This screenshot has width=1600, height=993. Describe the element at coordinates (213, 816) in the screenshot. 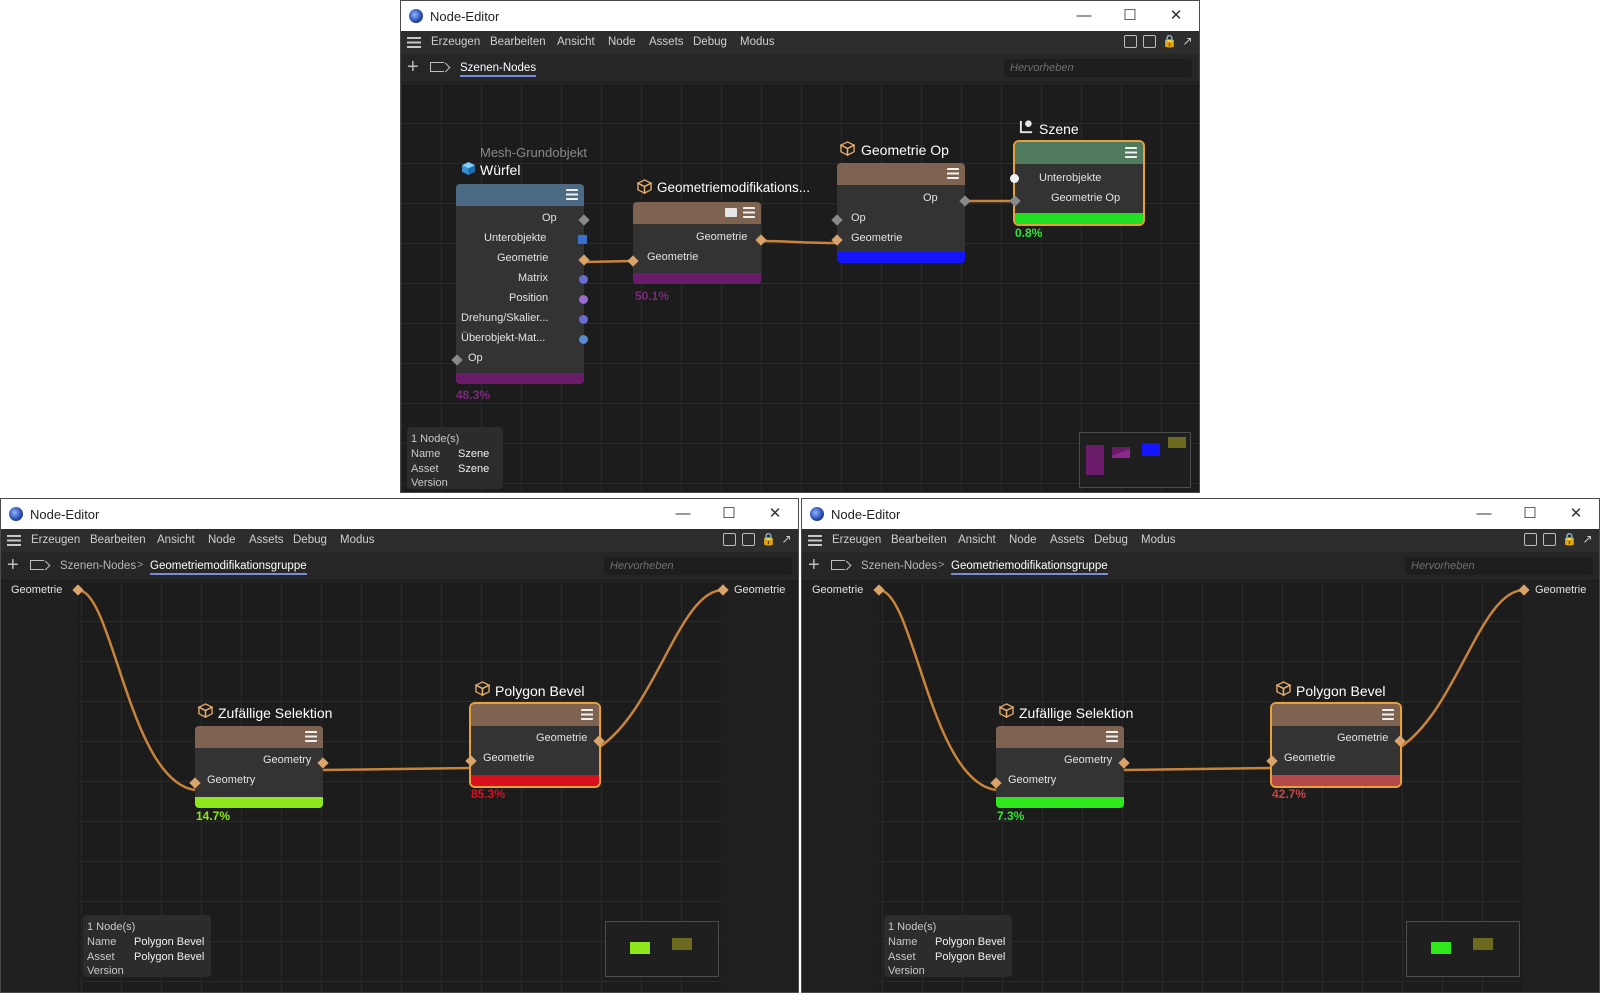

I see `zufall-percent: 14.7%` at that location.